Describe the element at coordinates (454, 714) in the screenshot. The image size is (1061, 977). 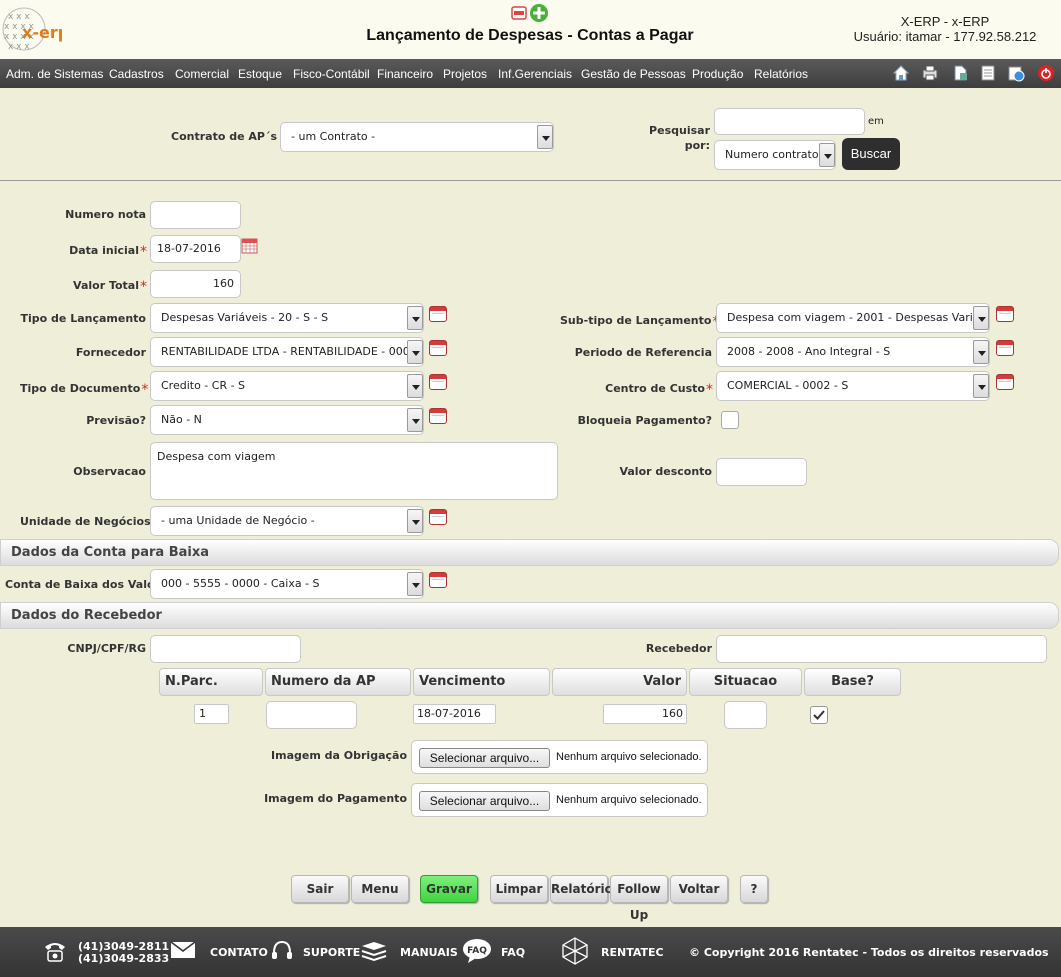
I see `parcela-vencimento-input: 18-07-2016` at that location.